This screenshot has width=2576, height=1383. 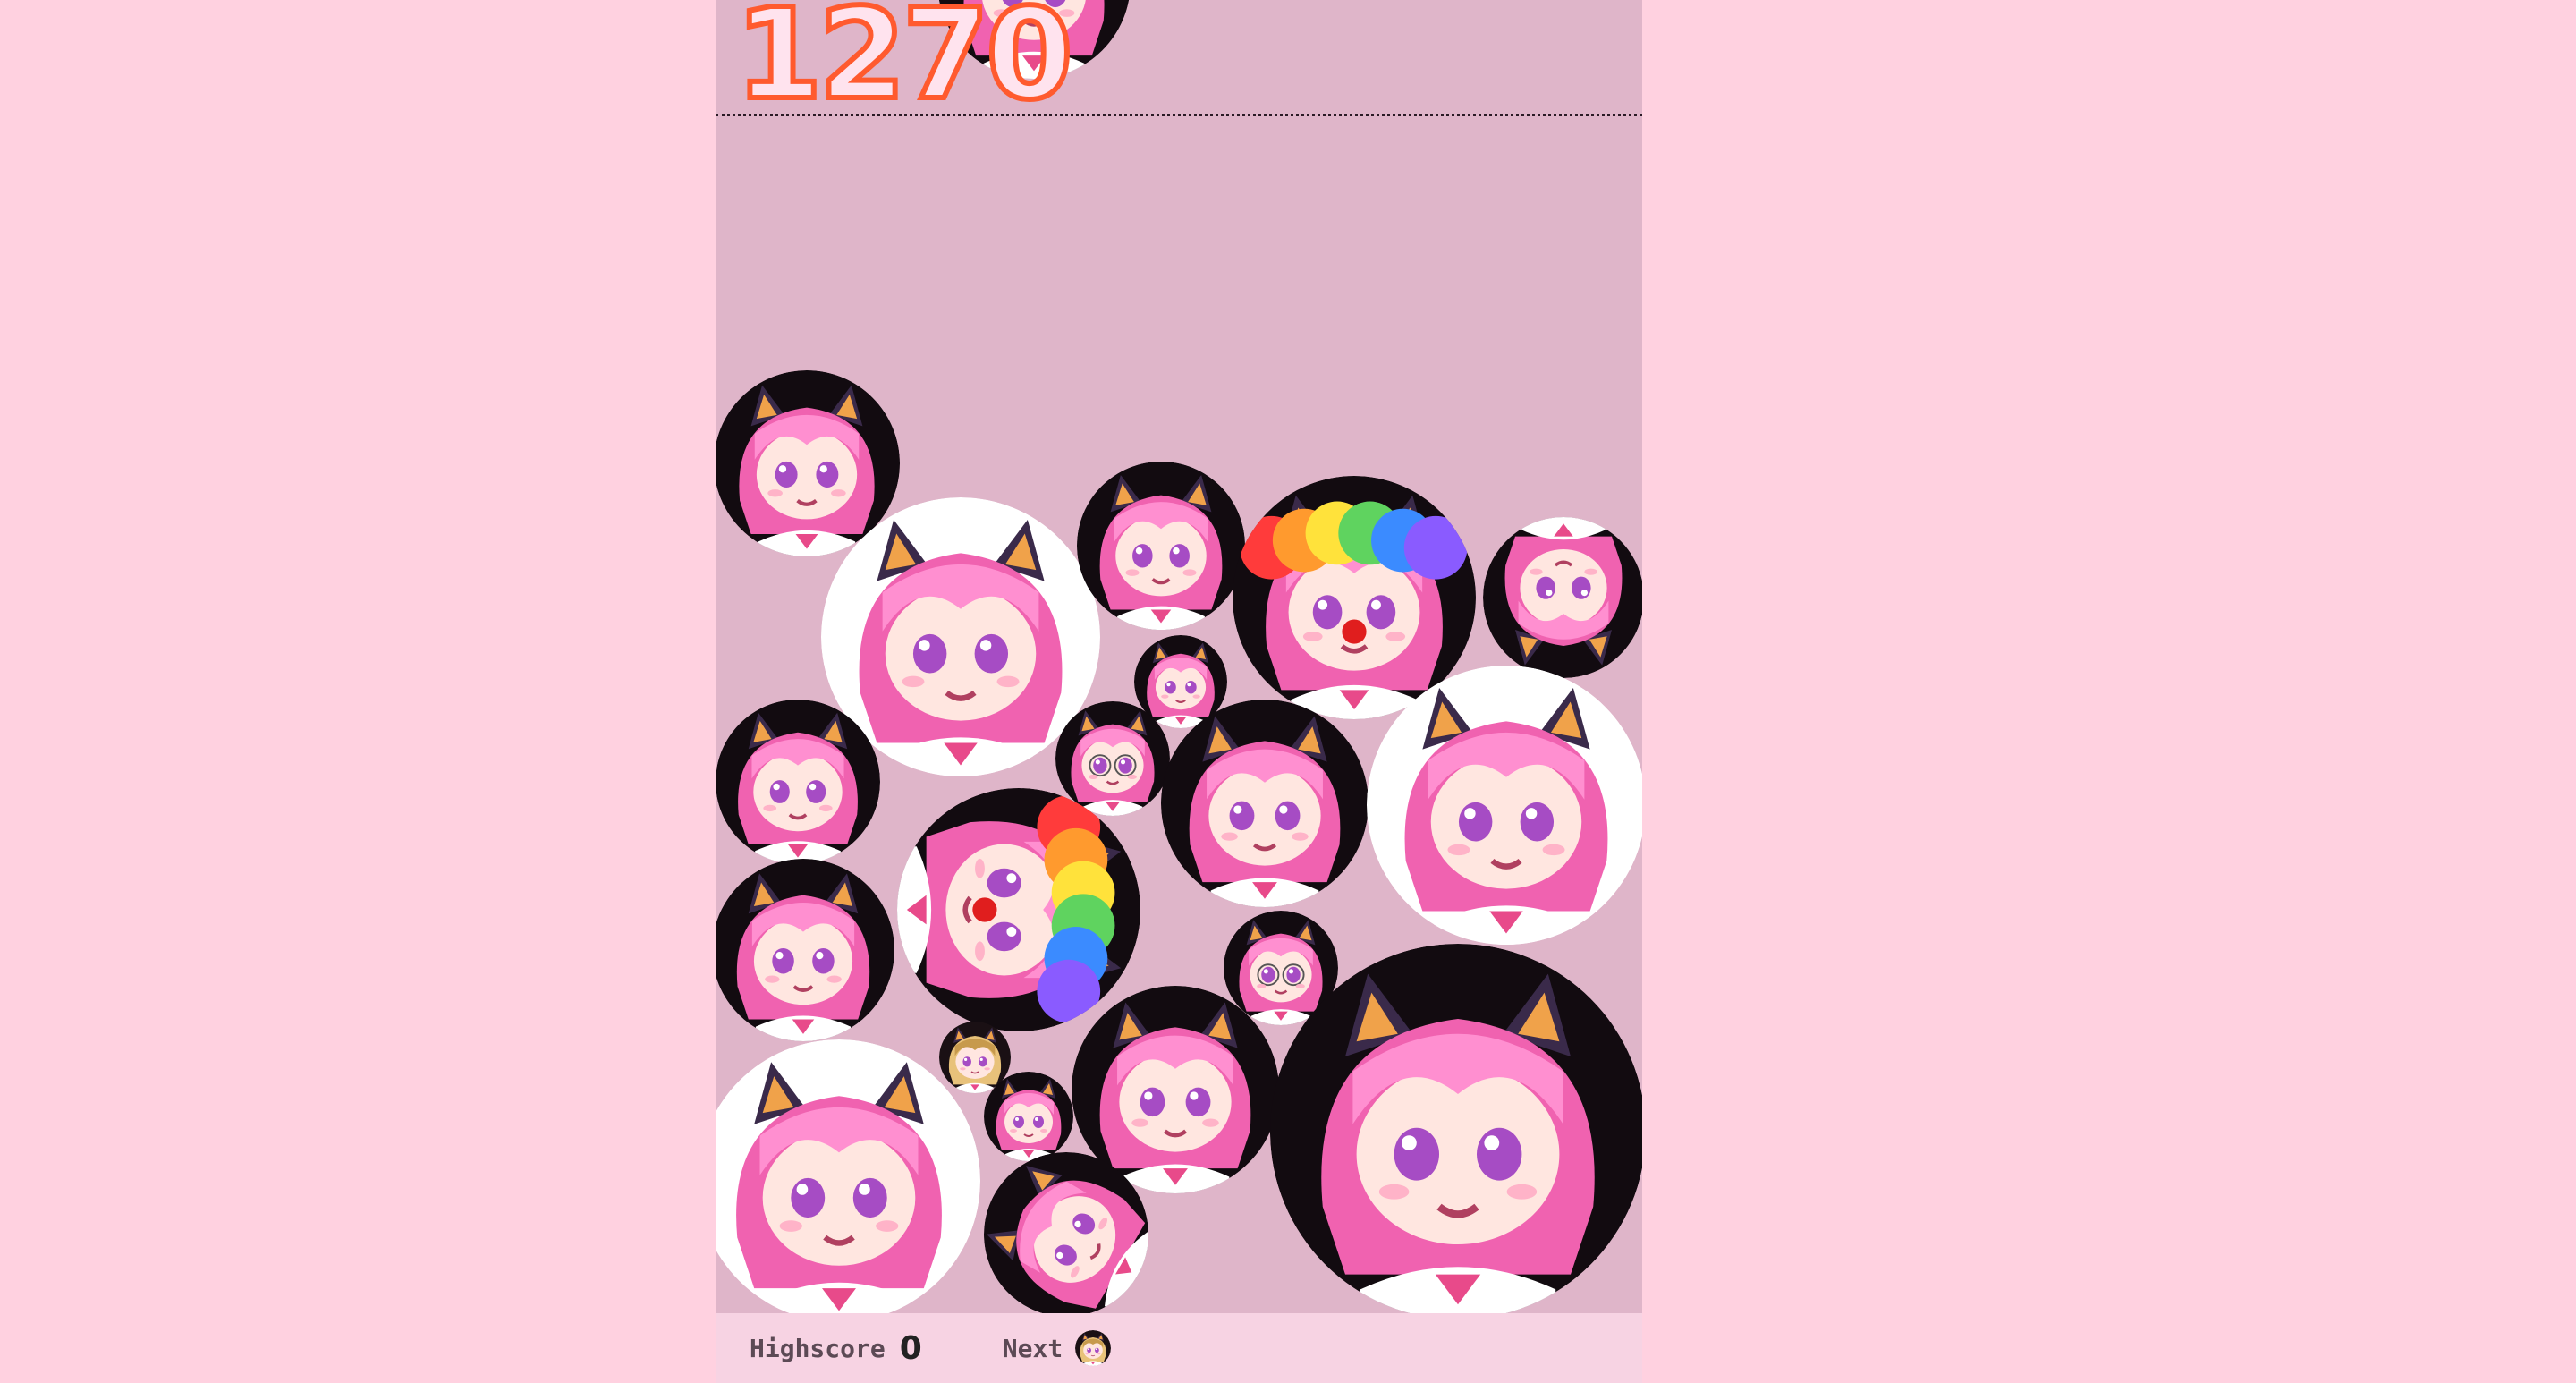 I want to click on chibi-clown-icon, so click(x=1018, y=909).